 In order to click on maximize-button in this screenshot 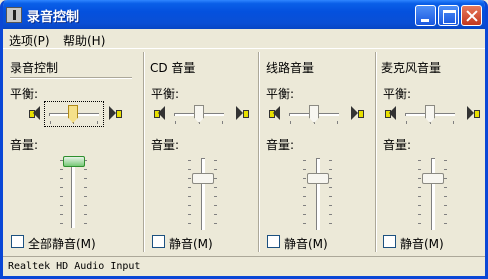, I will do `click(448, 15)`.